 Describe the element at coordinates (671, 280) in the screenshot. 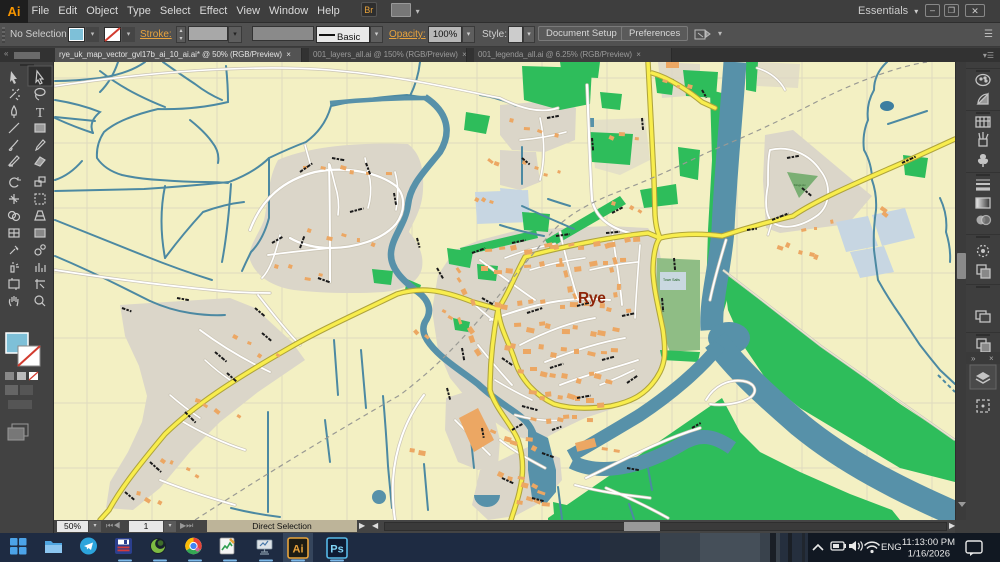

I see `svg-text: Town Salts` at that location.